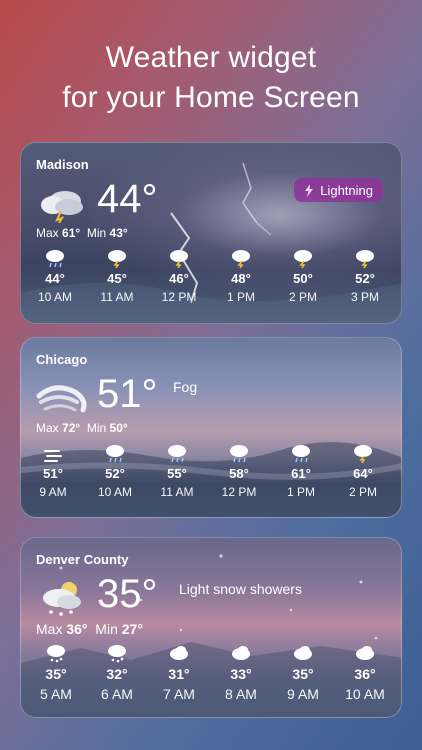 The height and width of the screenshot is (750, 422). What do you see at coordinates (62, 599) in the screenshot?
I see `snow-cloud-icon` at bounding box center [62, 599].